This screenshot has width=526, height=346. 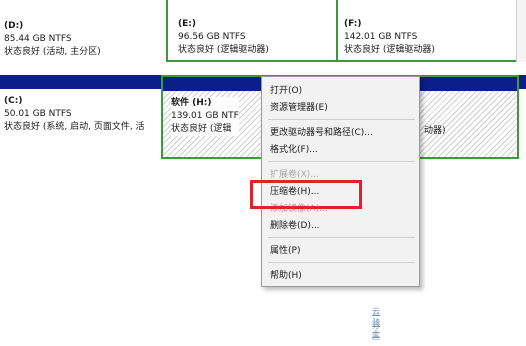 What do you see at coordinates (187, 24) in the screenshot?
I see `volume-letter: (E:)` at bounding box center [187, 24].